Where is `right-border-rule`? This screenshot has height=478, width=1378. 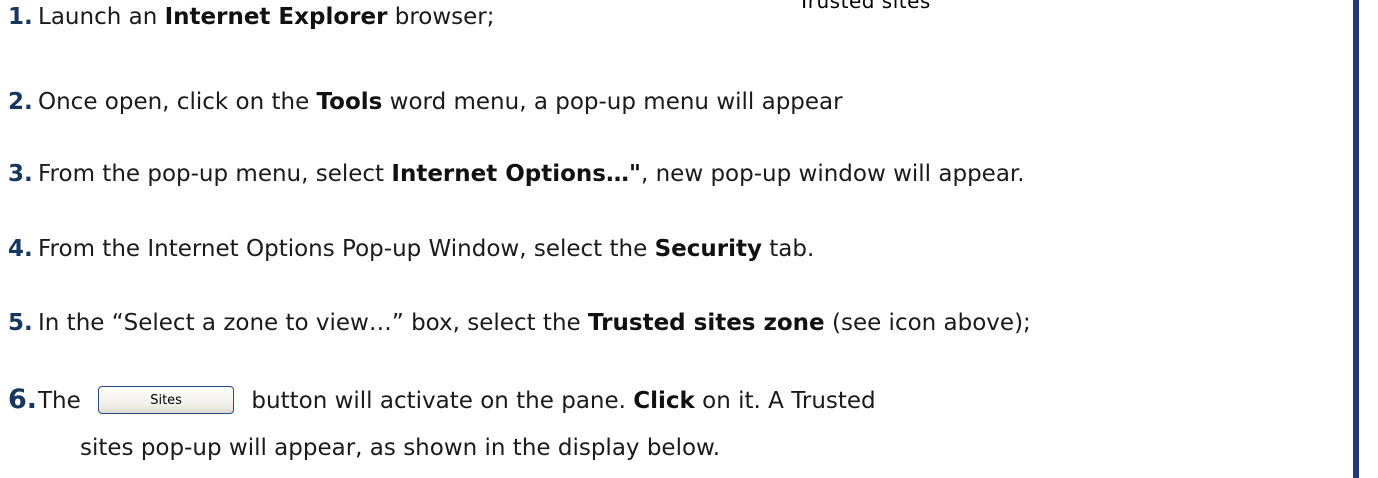
right-border-rule is located at coordinates (1356, 239).